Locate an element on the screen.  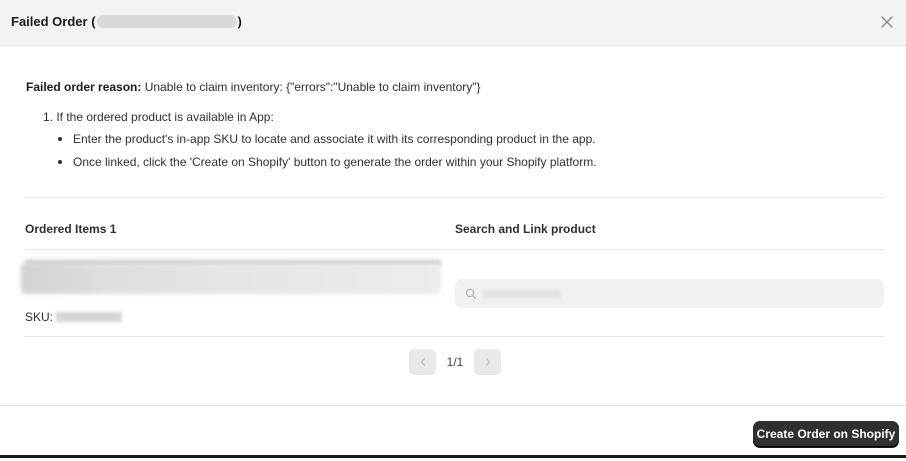
page-indicator: 1/1 is located at coordinates (455, 362).